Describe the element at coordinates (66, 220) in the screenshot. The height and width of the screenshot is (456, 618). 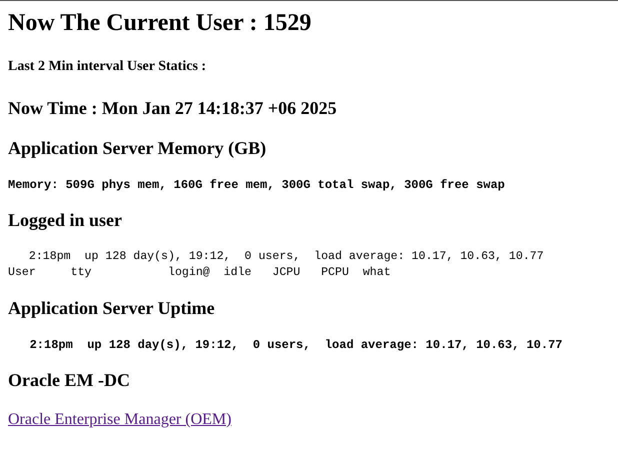
I see `section-heading: Logged in user` at that location.